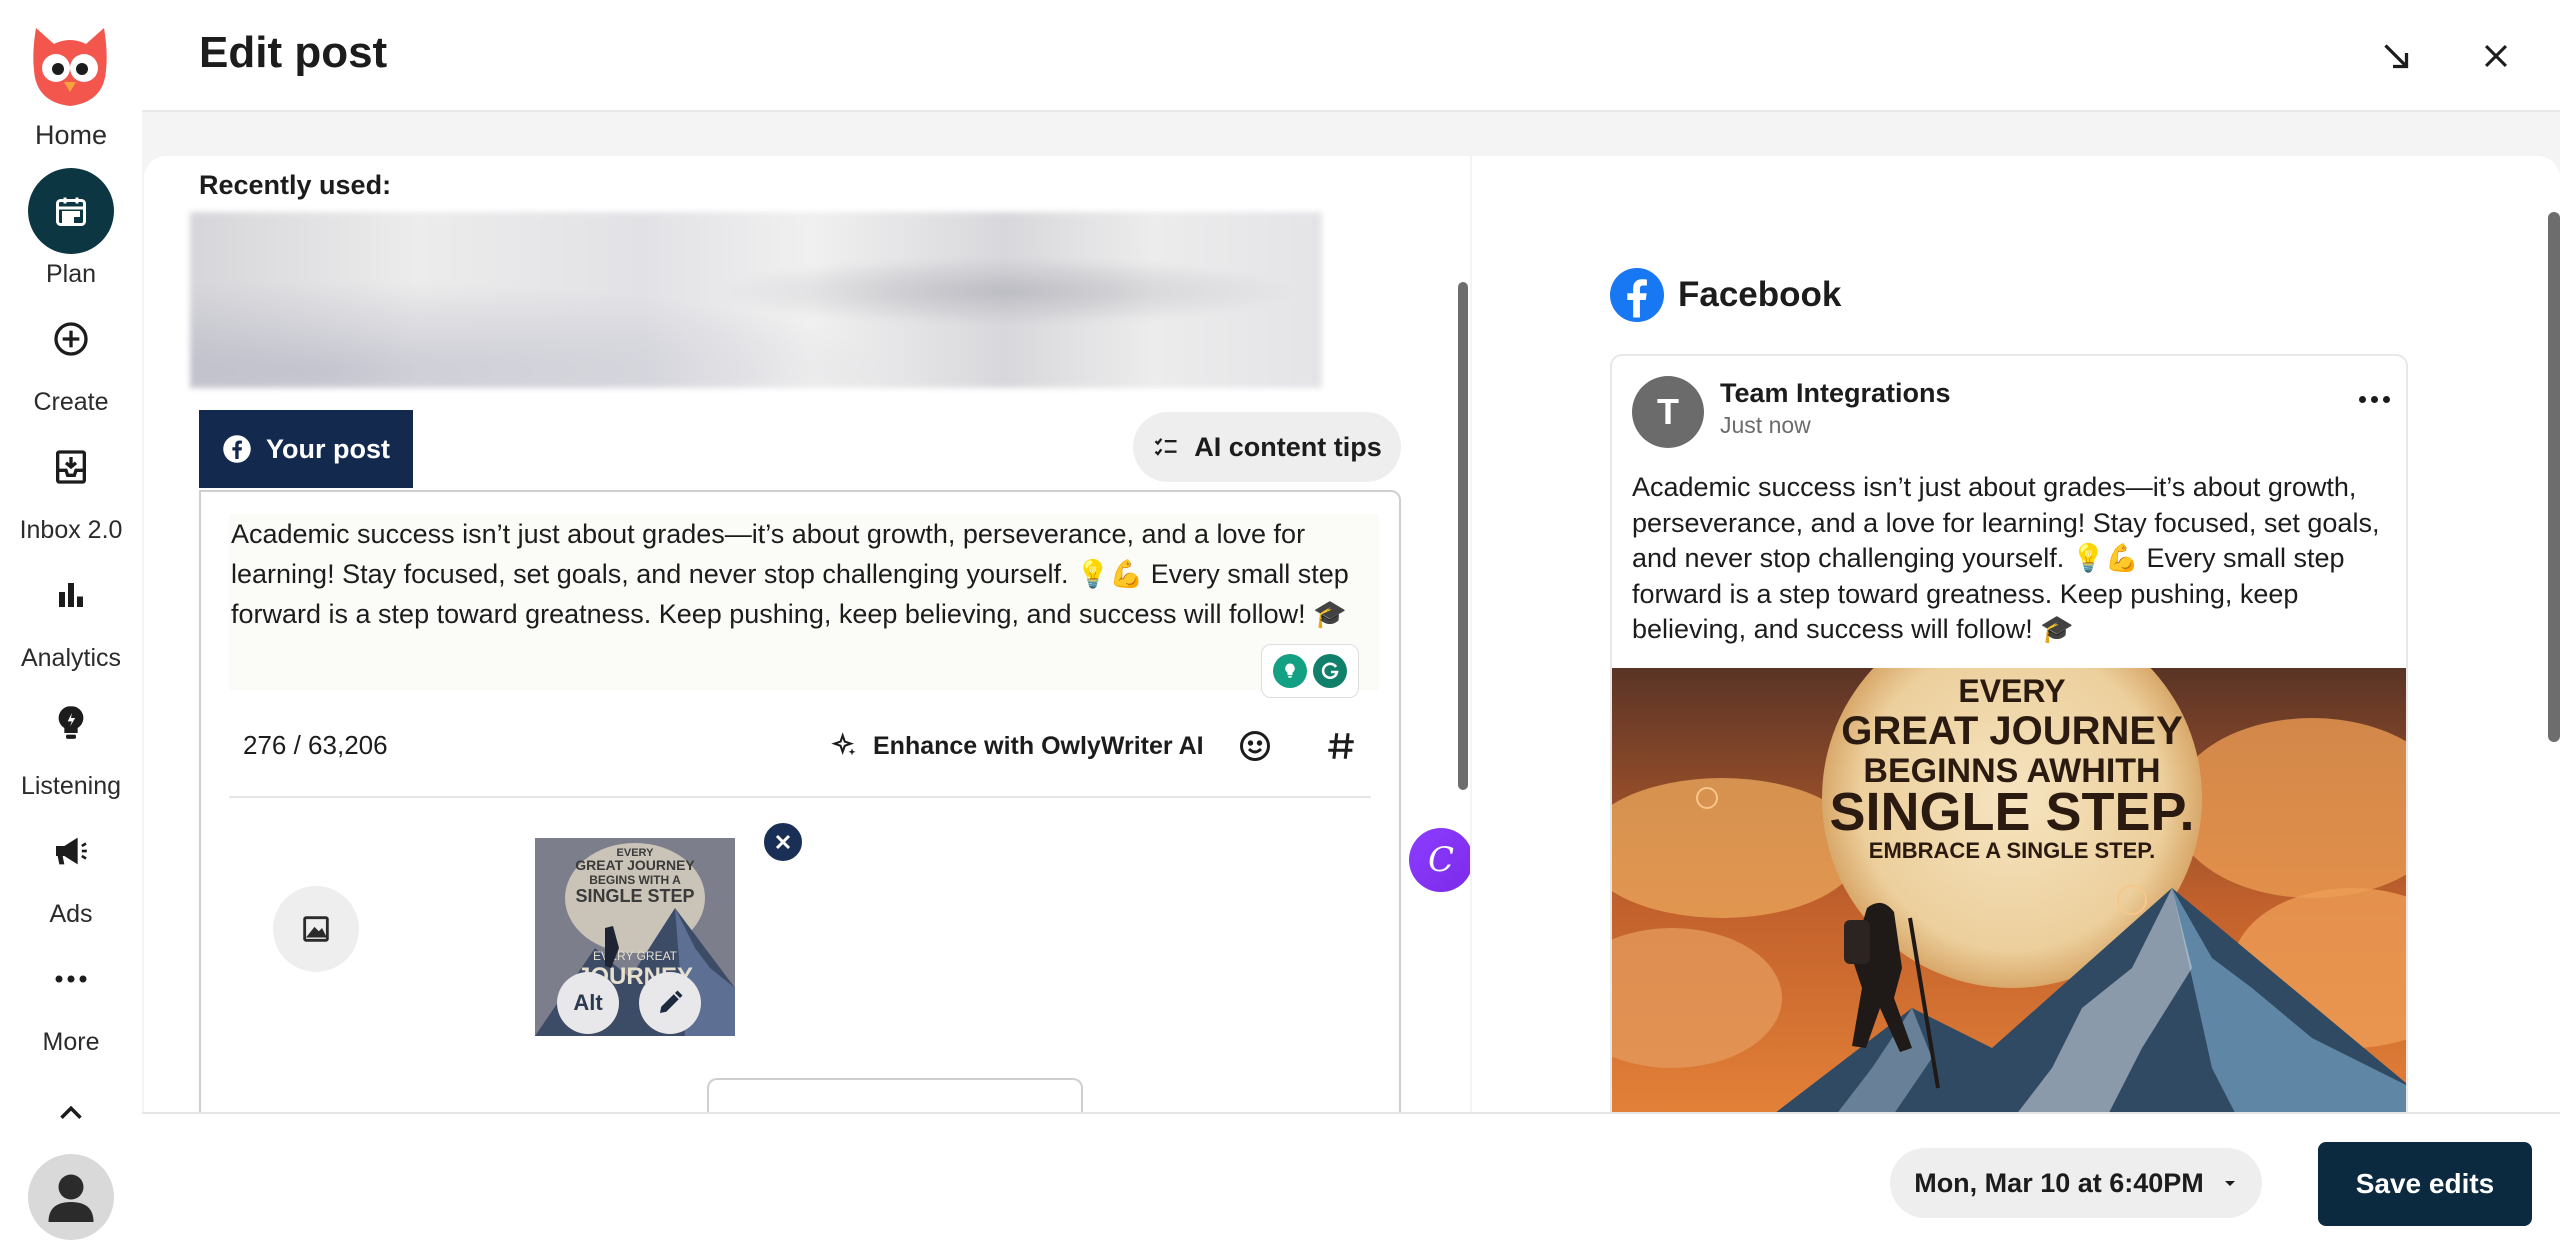  Describe the element at coordinates (71, 339) in the screenshot. I see `plus-circle-icon` at that location.